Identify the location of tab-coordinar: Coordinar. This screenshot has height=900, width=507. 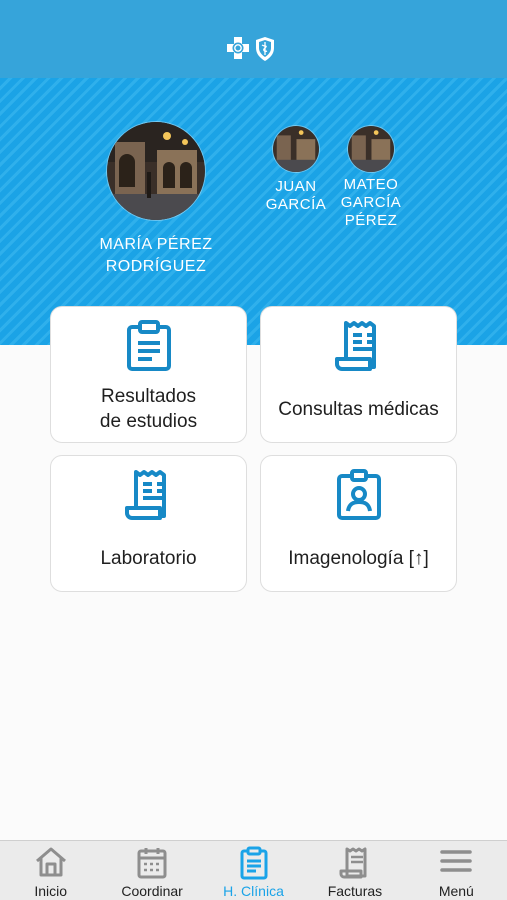
(151, 870).